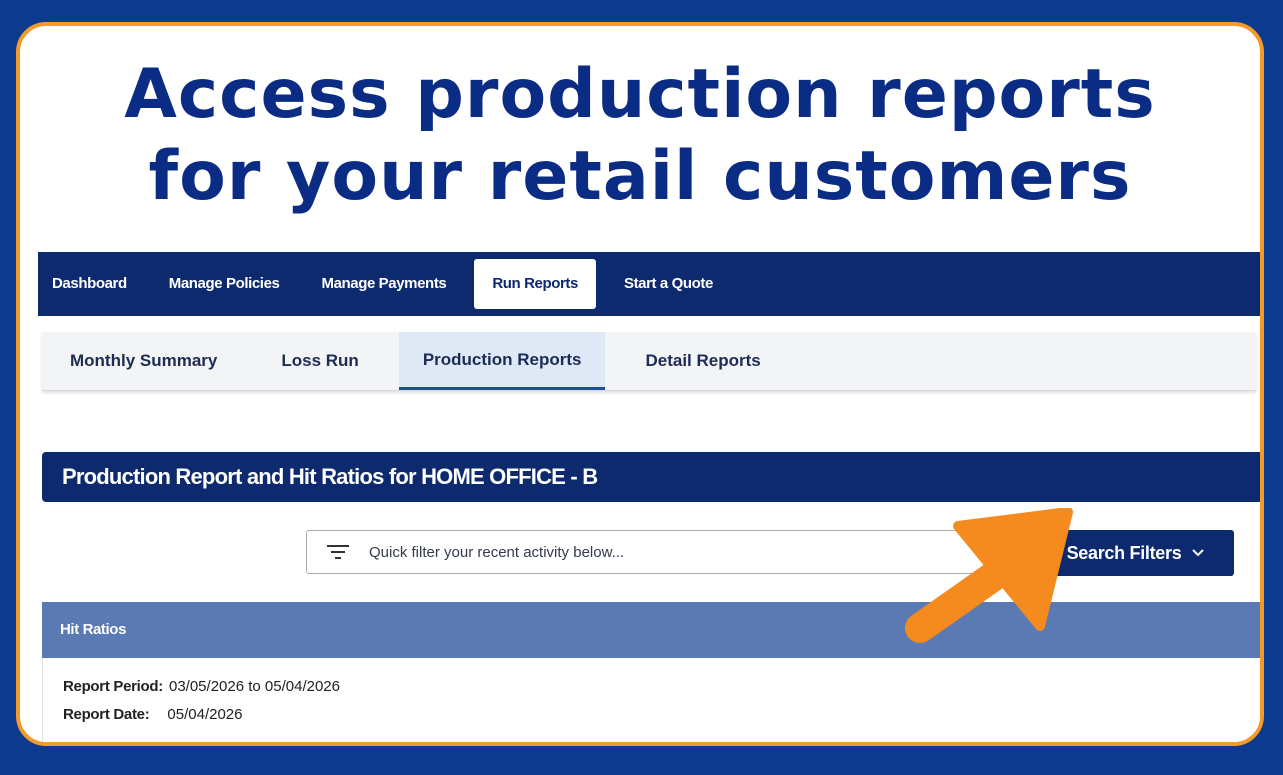 This screenshot has height=775, width=1283. Describe the element at coordinates (106, 714) in the screenshot. I see `report-date-label: Report Date:` at that location.